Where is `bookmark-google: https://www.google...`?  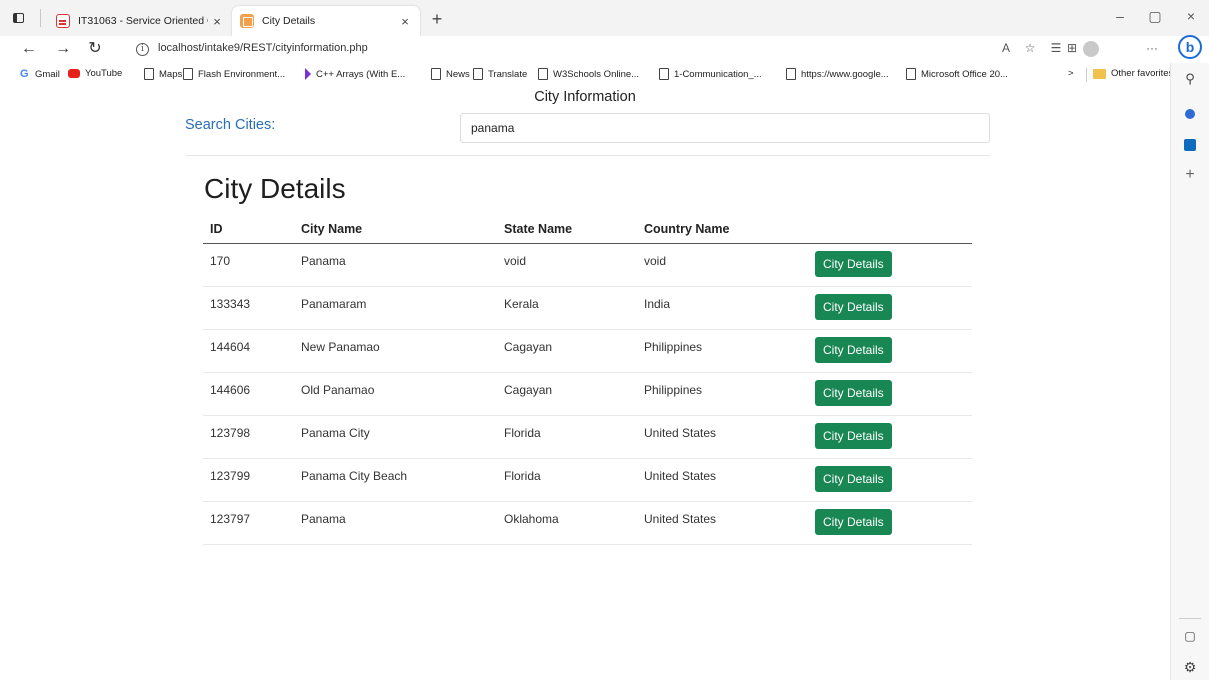 bookmark-google: https://www.google... is located at coordinates (837, 74).